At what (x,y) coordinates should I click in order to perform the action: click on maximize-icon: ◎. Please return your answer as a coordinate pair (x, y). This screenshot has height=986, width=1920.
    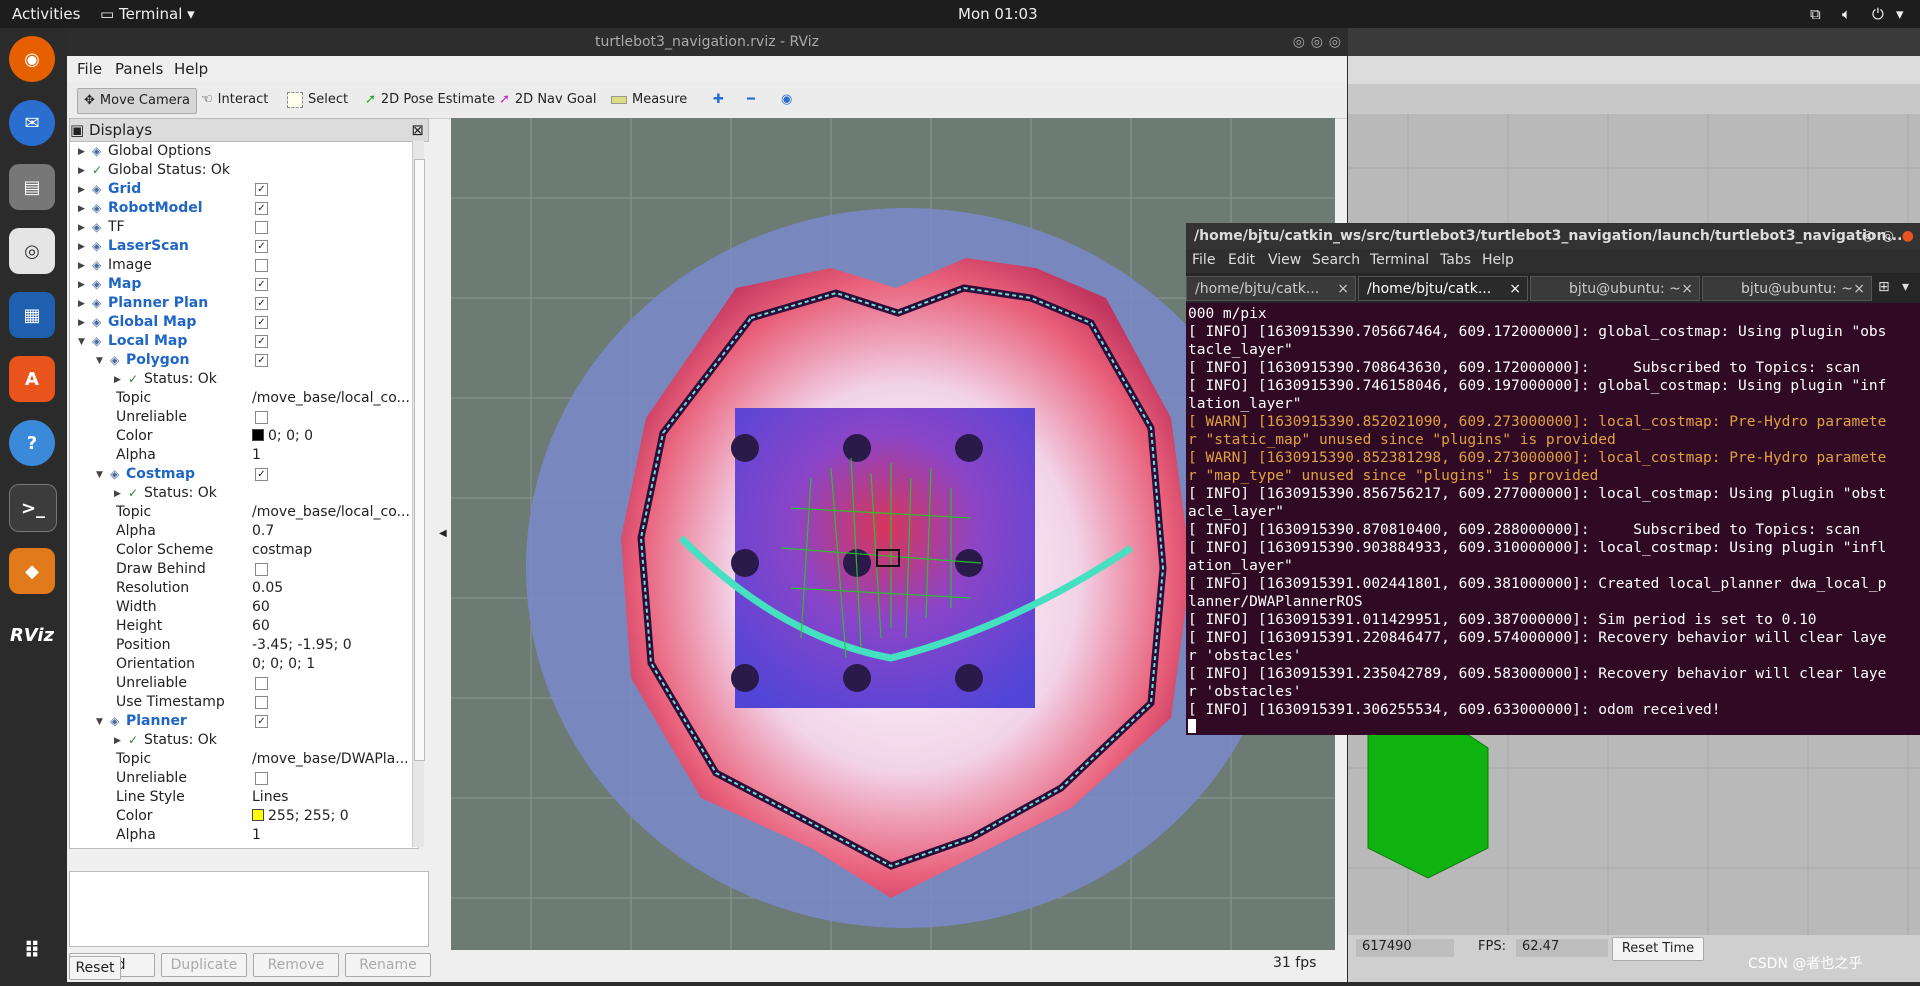
    Looking at the image, I should click on (1317, 42).